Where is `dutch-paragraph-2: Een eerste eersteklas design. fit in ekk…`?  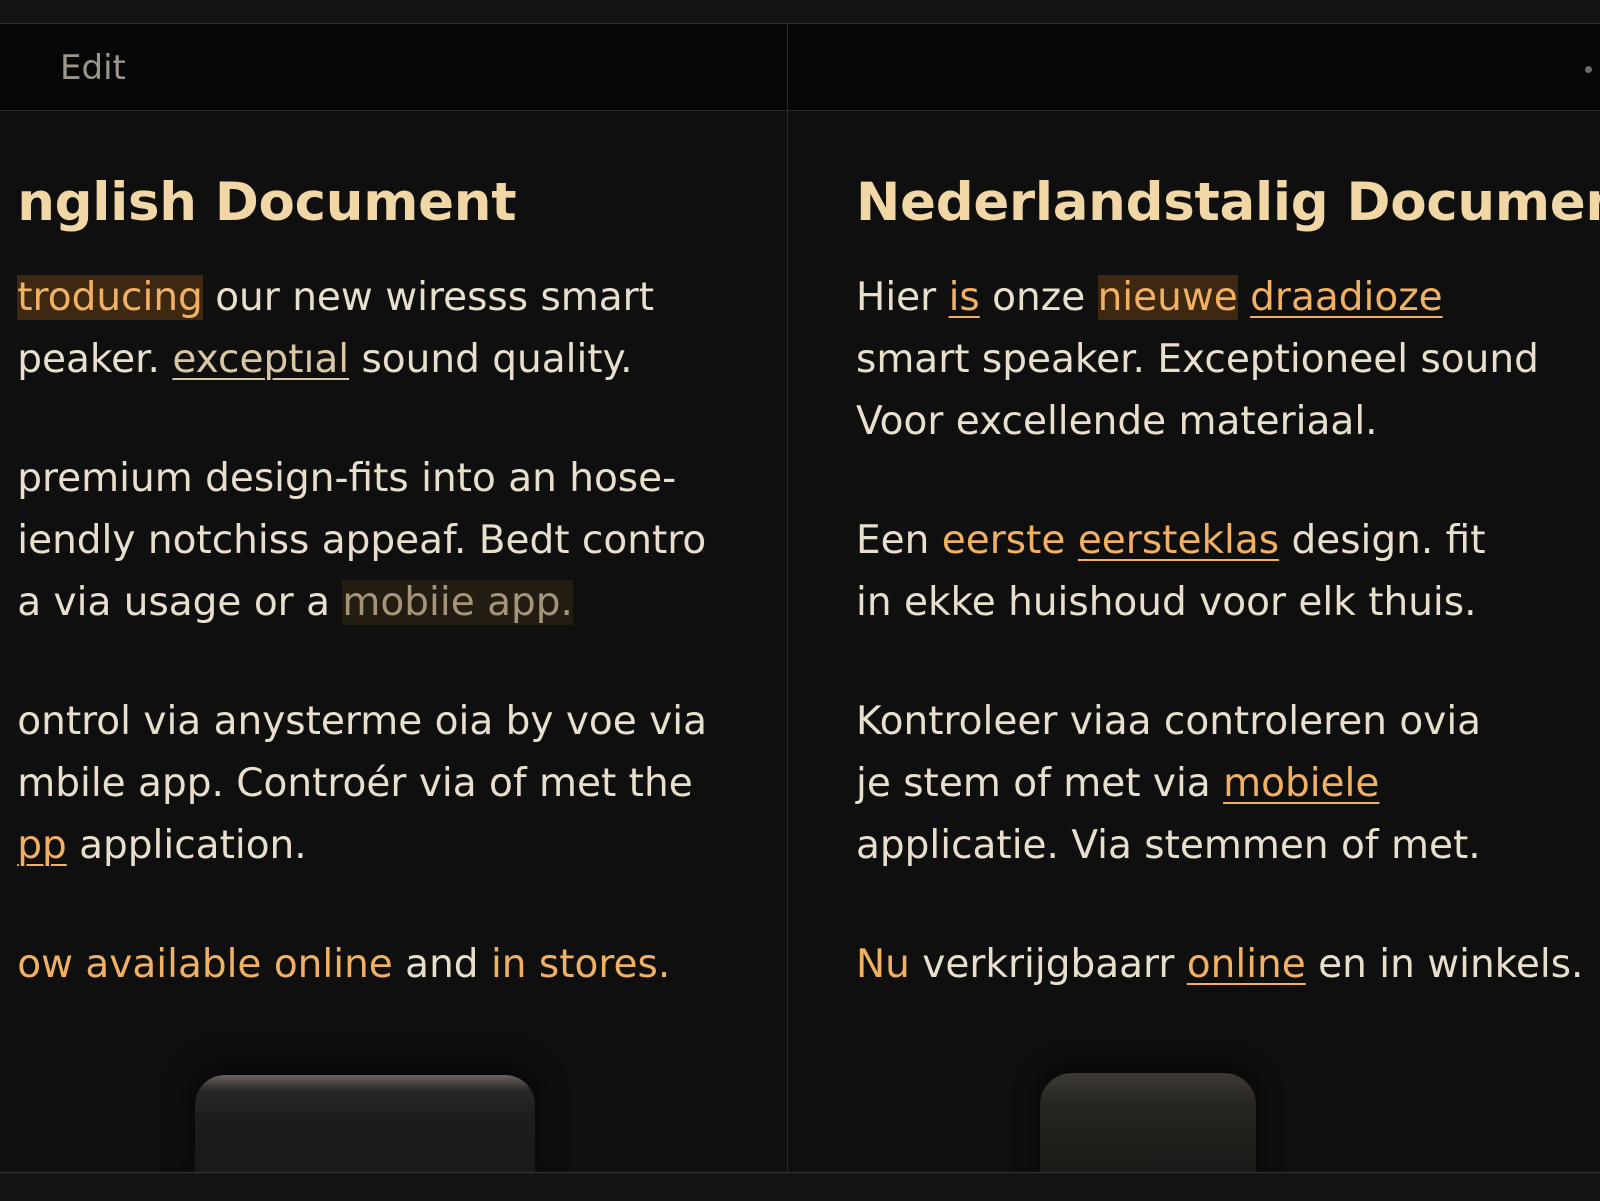 dutch-paragraph-2: Een eerste eersteklas design. fit in ekk… is located at coordinates (1228, 572).